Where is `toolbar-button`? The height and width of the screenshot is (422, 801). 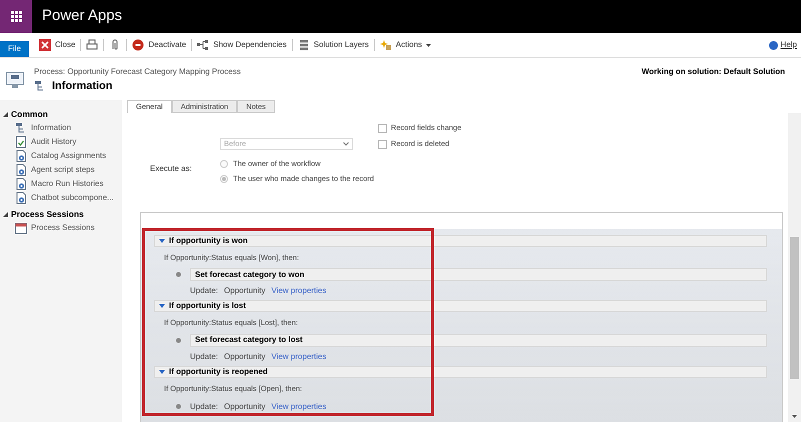 toolbar-button is located at coordinates (92, 45).